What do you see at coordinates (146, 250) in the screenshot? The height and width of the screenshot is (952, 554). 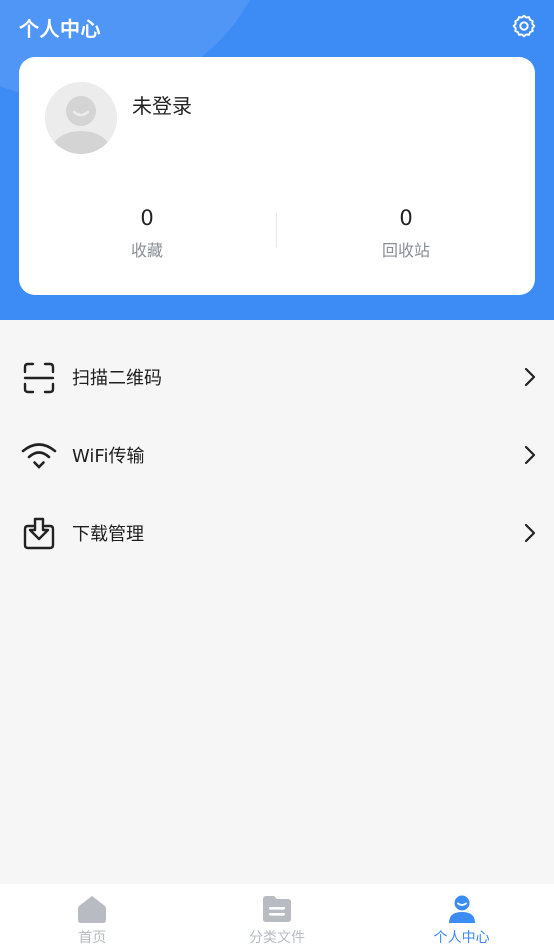 I see `favorites-label: 收藏` at bounding box center [146, 250].